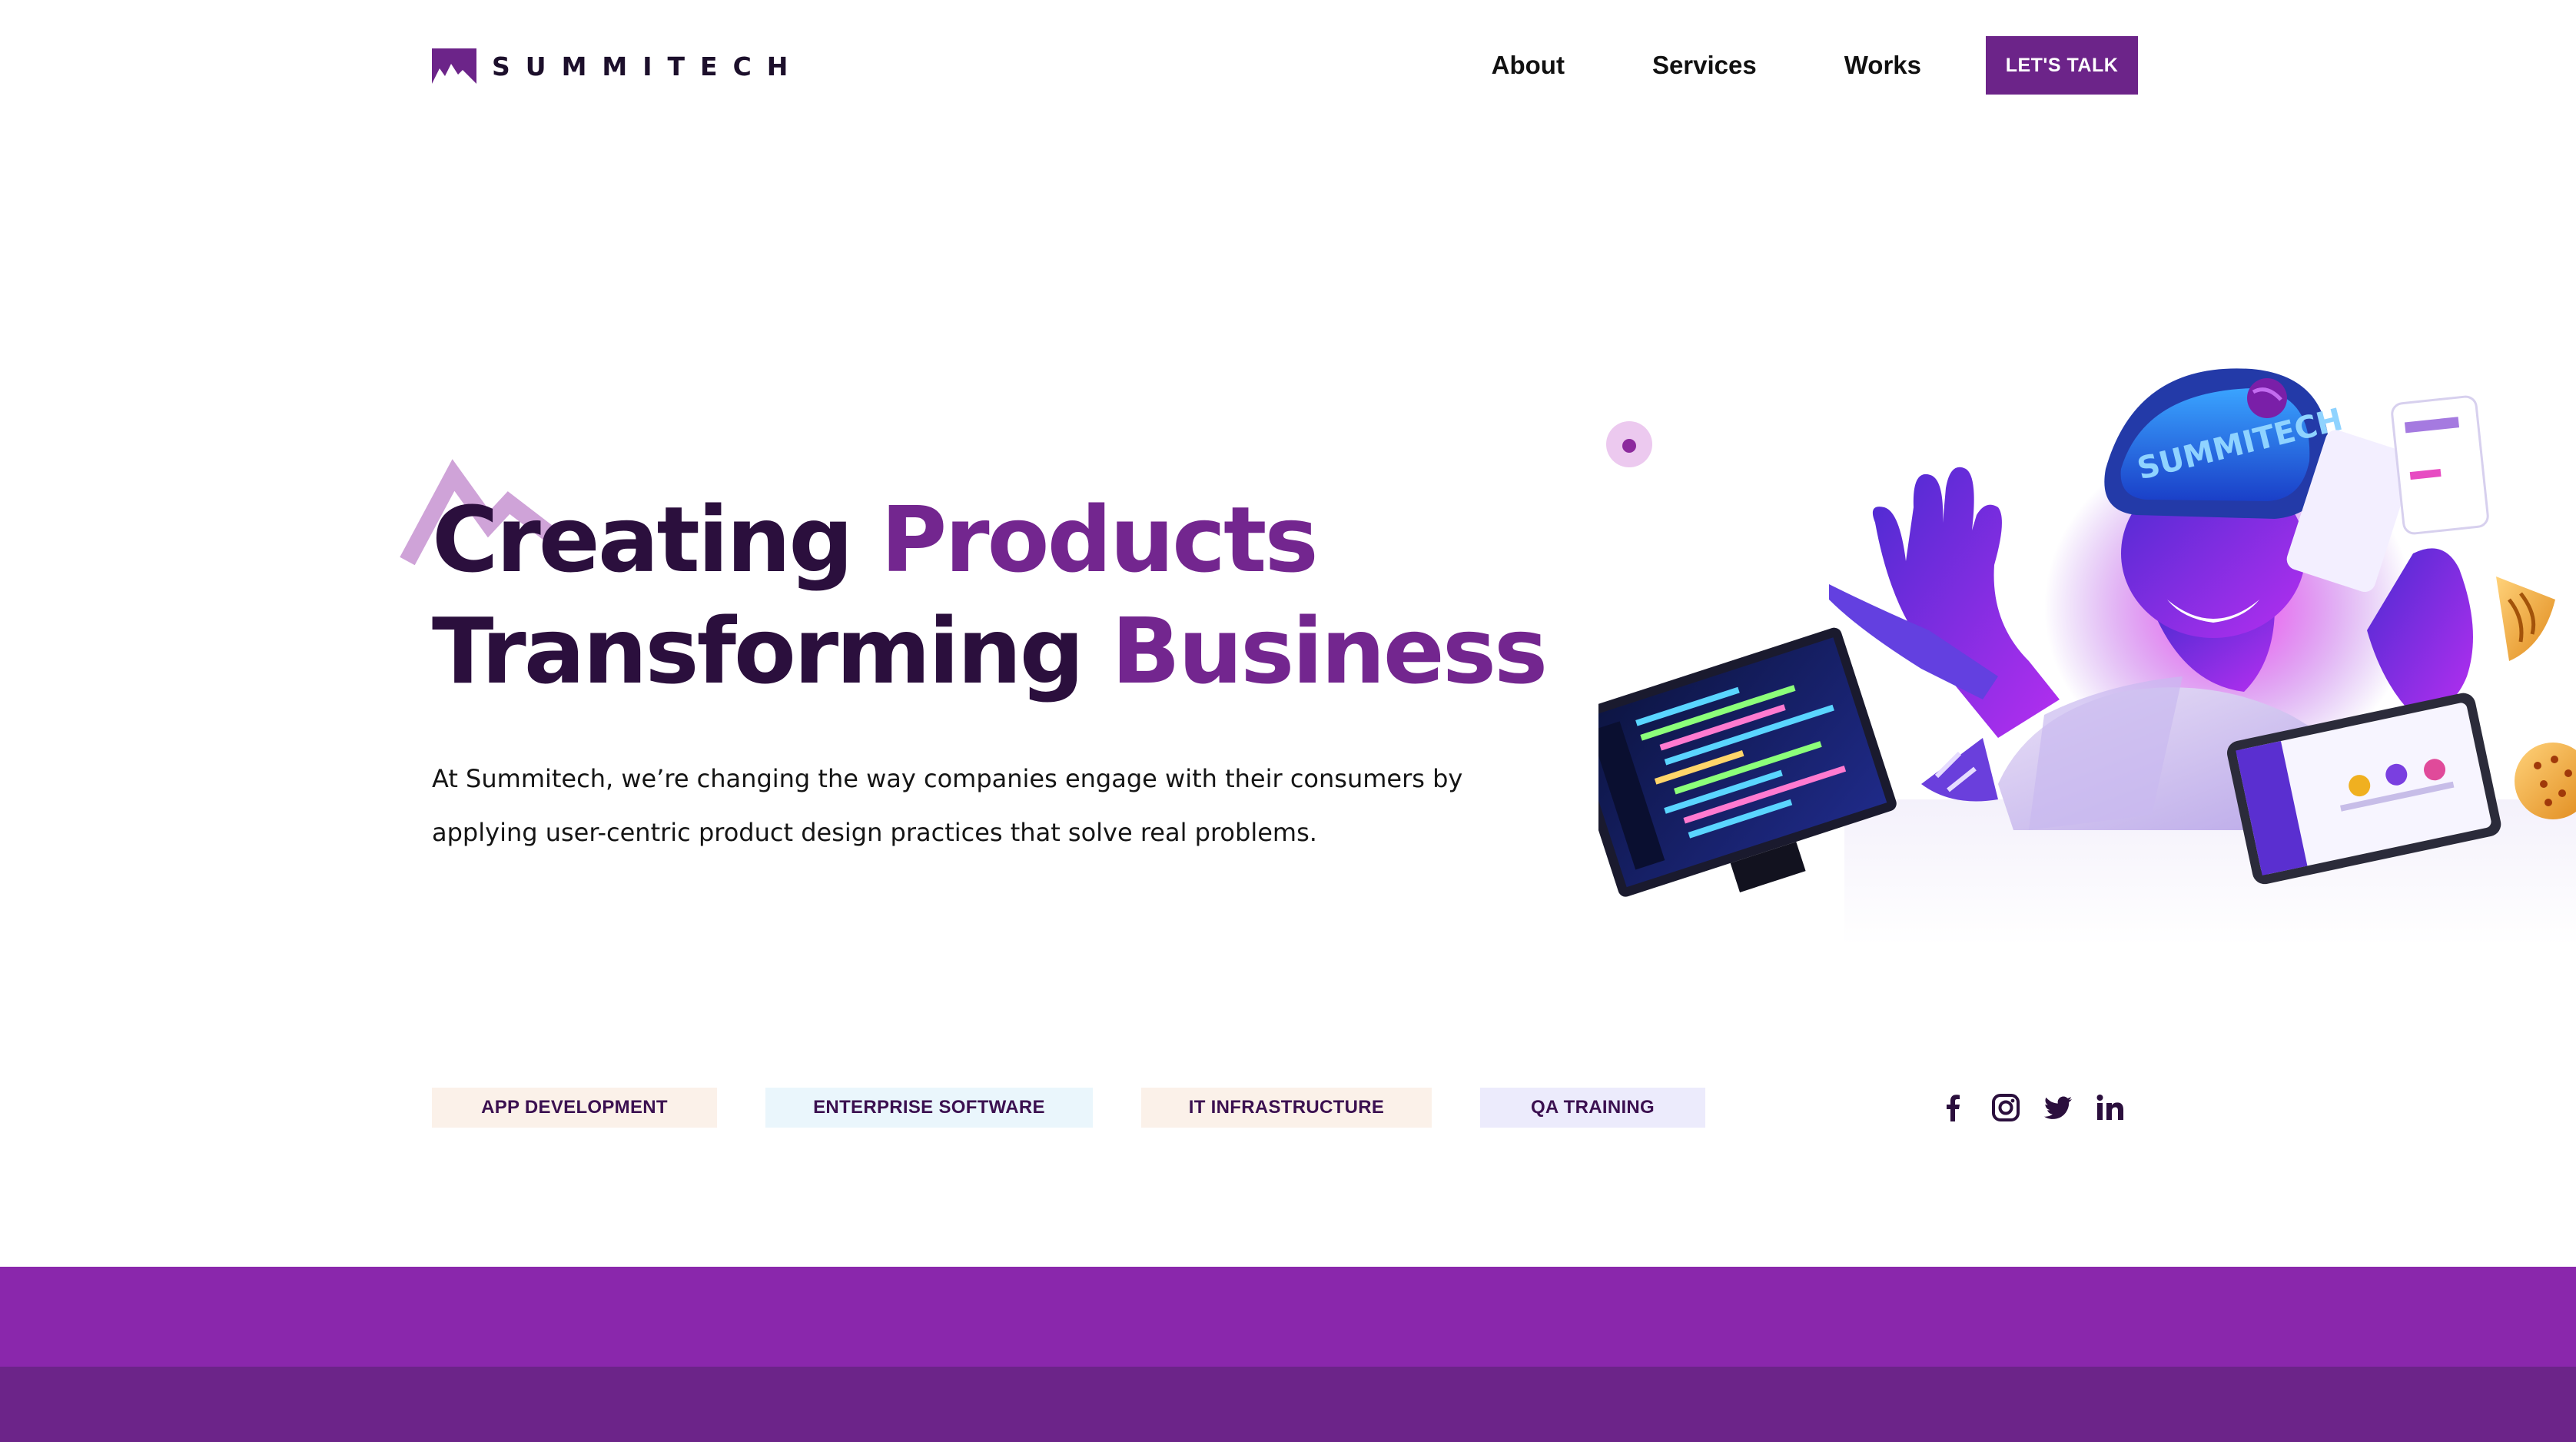 The width and height of the screenshot is (2576, 1442). I want to click on tag-qa-training: QA TRAINING, so click(1593, 1108).